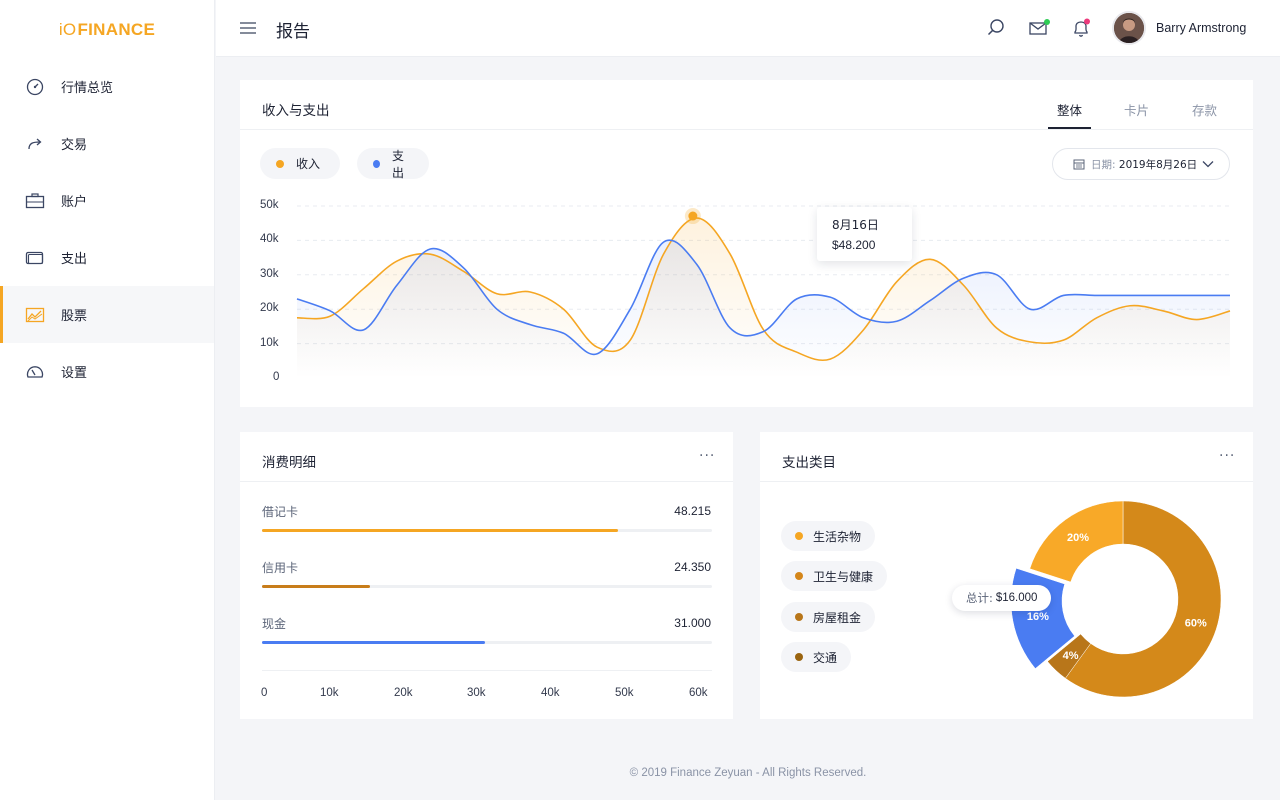 Image resolution: width=1280 pixels, height=800 pixels. Describe the element at coordinates (74, 259) in the screenshot. I see `sidebar-item-label: 支出` at that location.